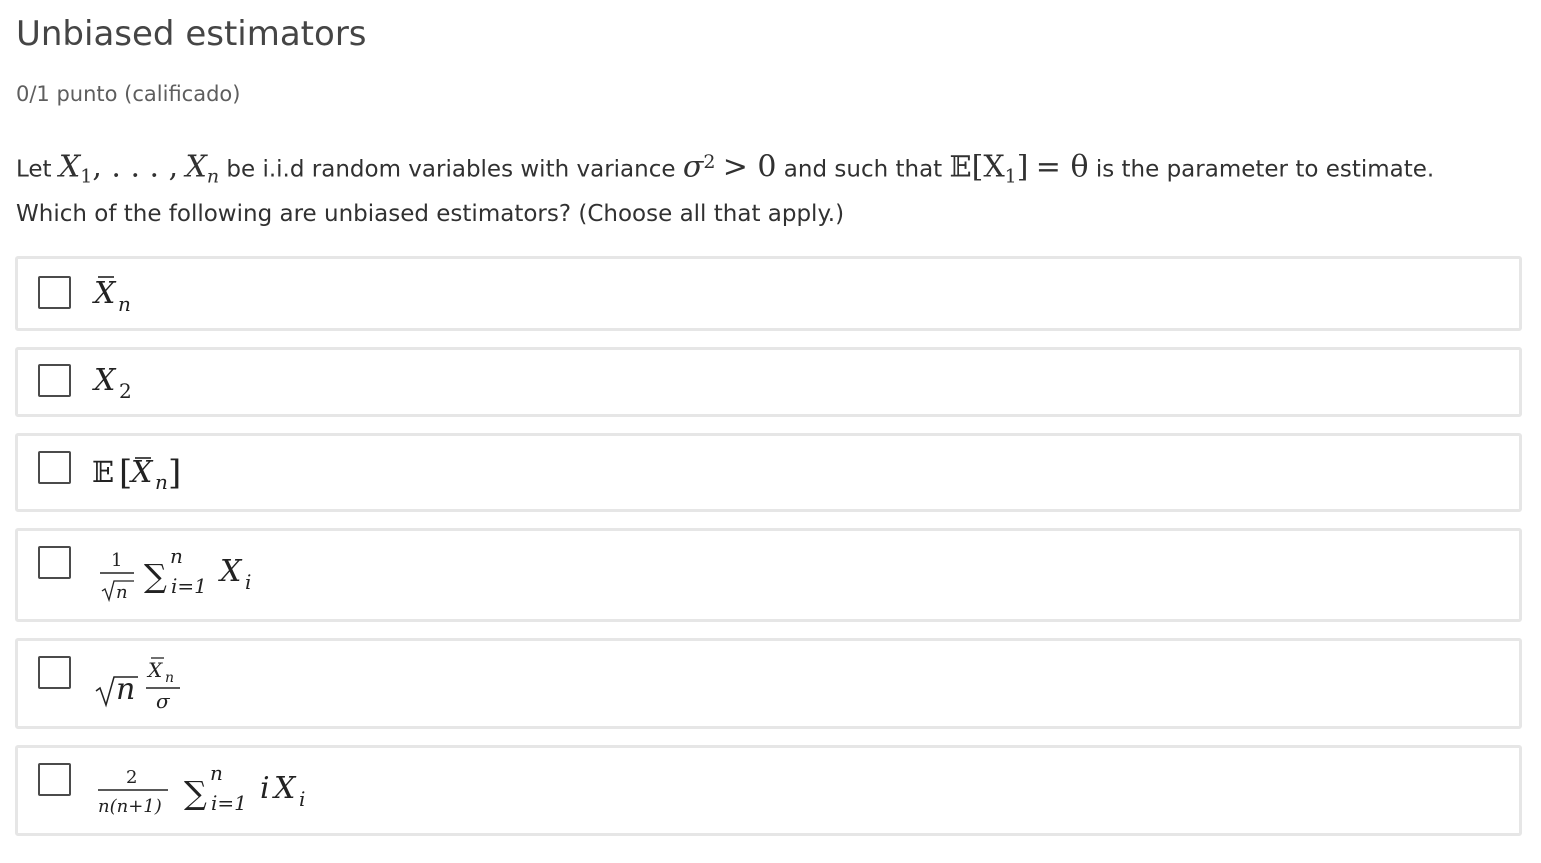  I want to click on sub-2: 2, so click(125, 391).